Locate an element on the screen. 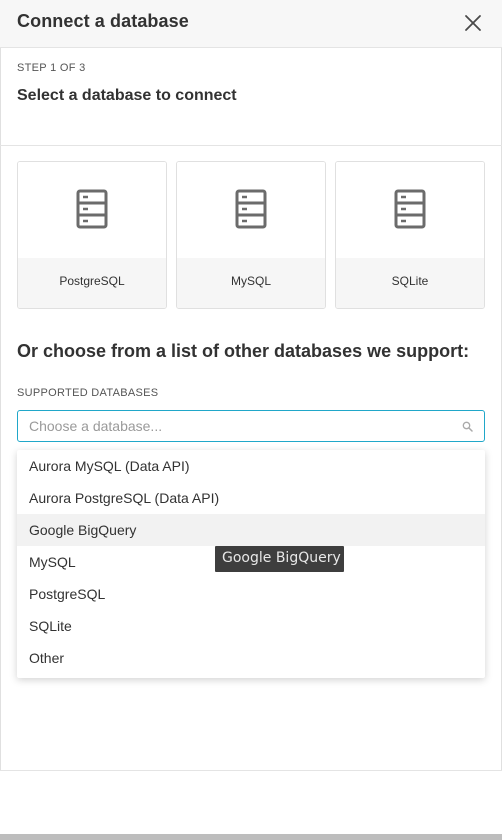 The width and height of the screenshot is (502, 840). option-label: MySQL is located at coordinates (52, 562).